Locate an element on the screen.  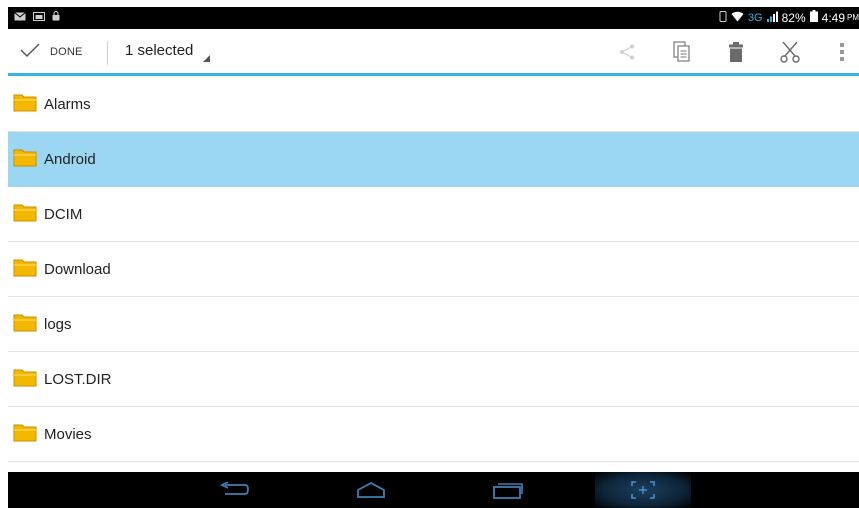
battery-icon is located at coordinates (813, 17).